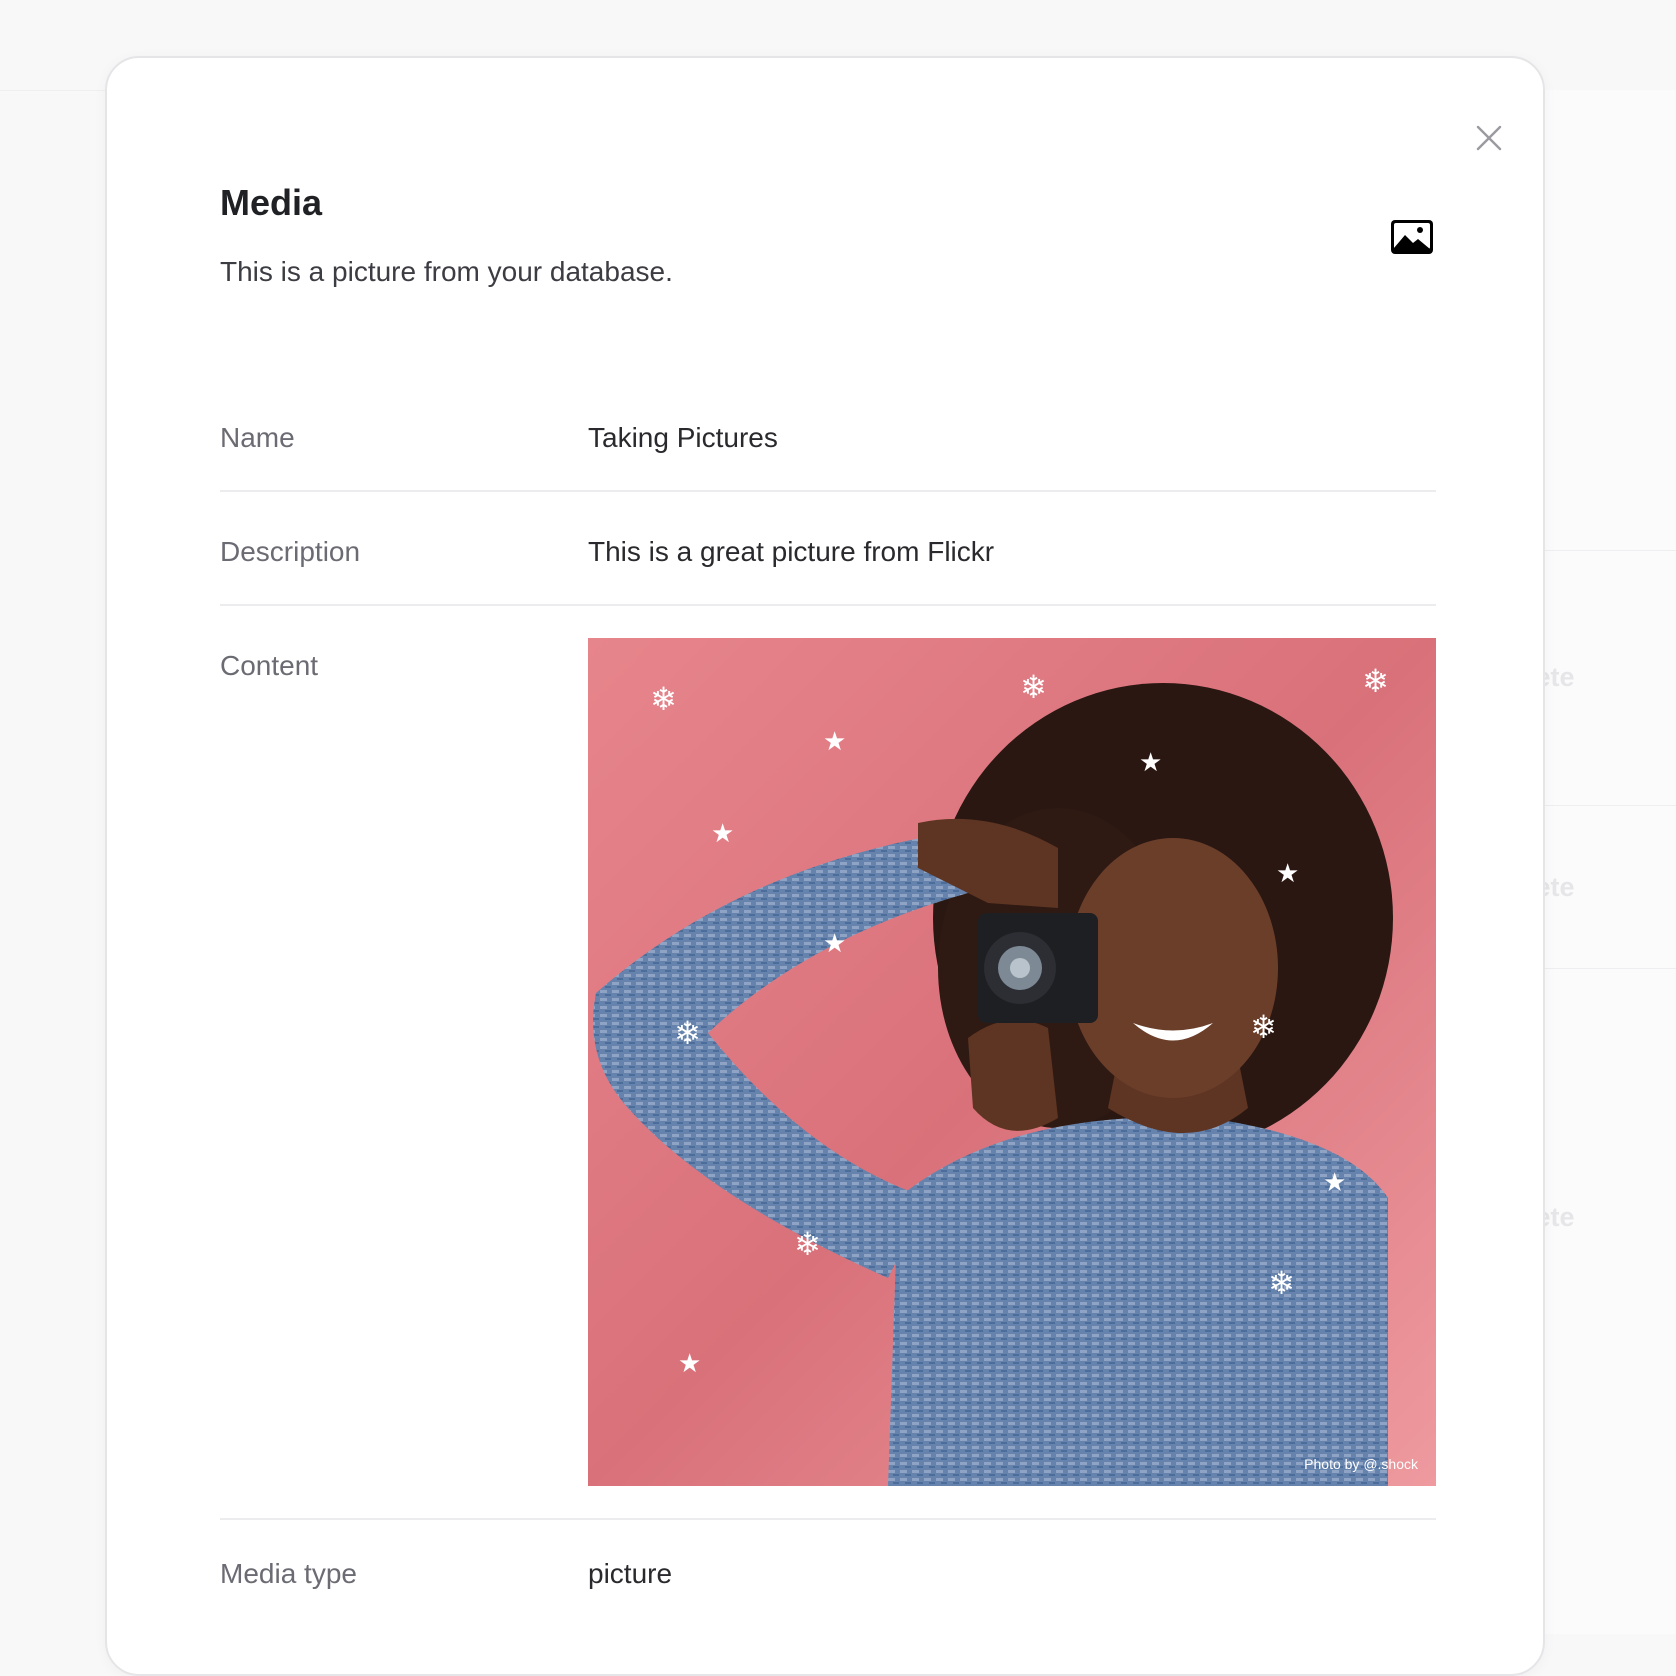 The width and height of the screenshot is (1676, 1676). What do you see at coordinates (257, 437) in the screenshot?
I see `name-label: Name` at bounding box center [257, 437].